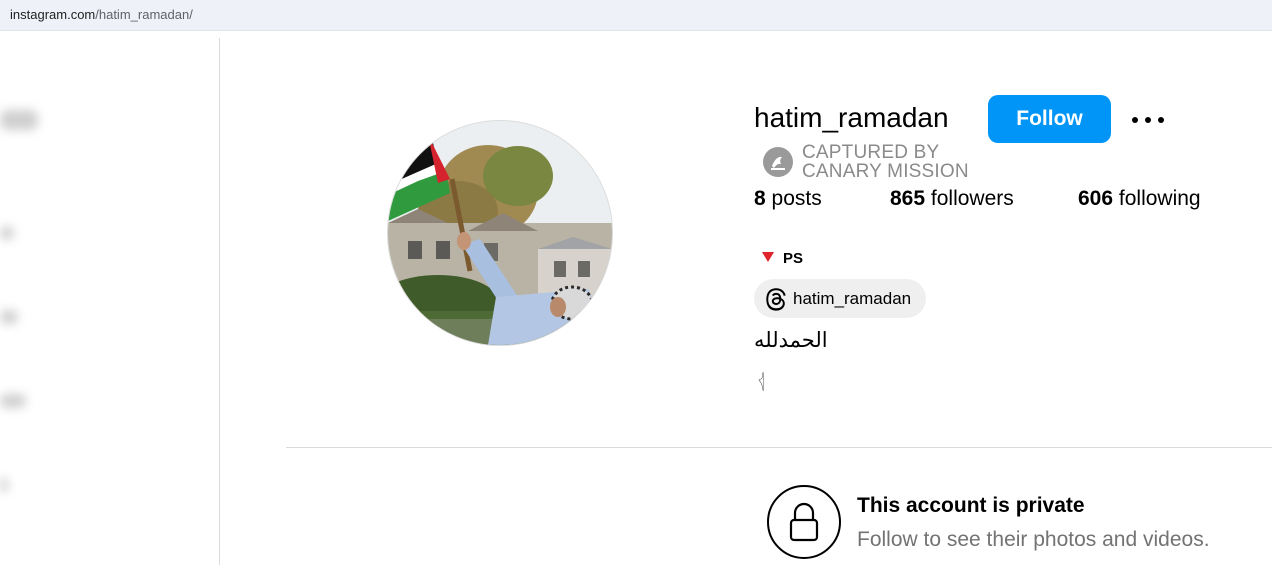  Describe the element at coordinates (776, 299) in the screenshot. I see `threads-icon` at that location.